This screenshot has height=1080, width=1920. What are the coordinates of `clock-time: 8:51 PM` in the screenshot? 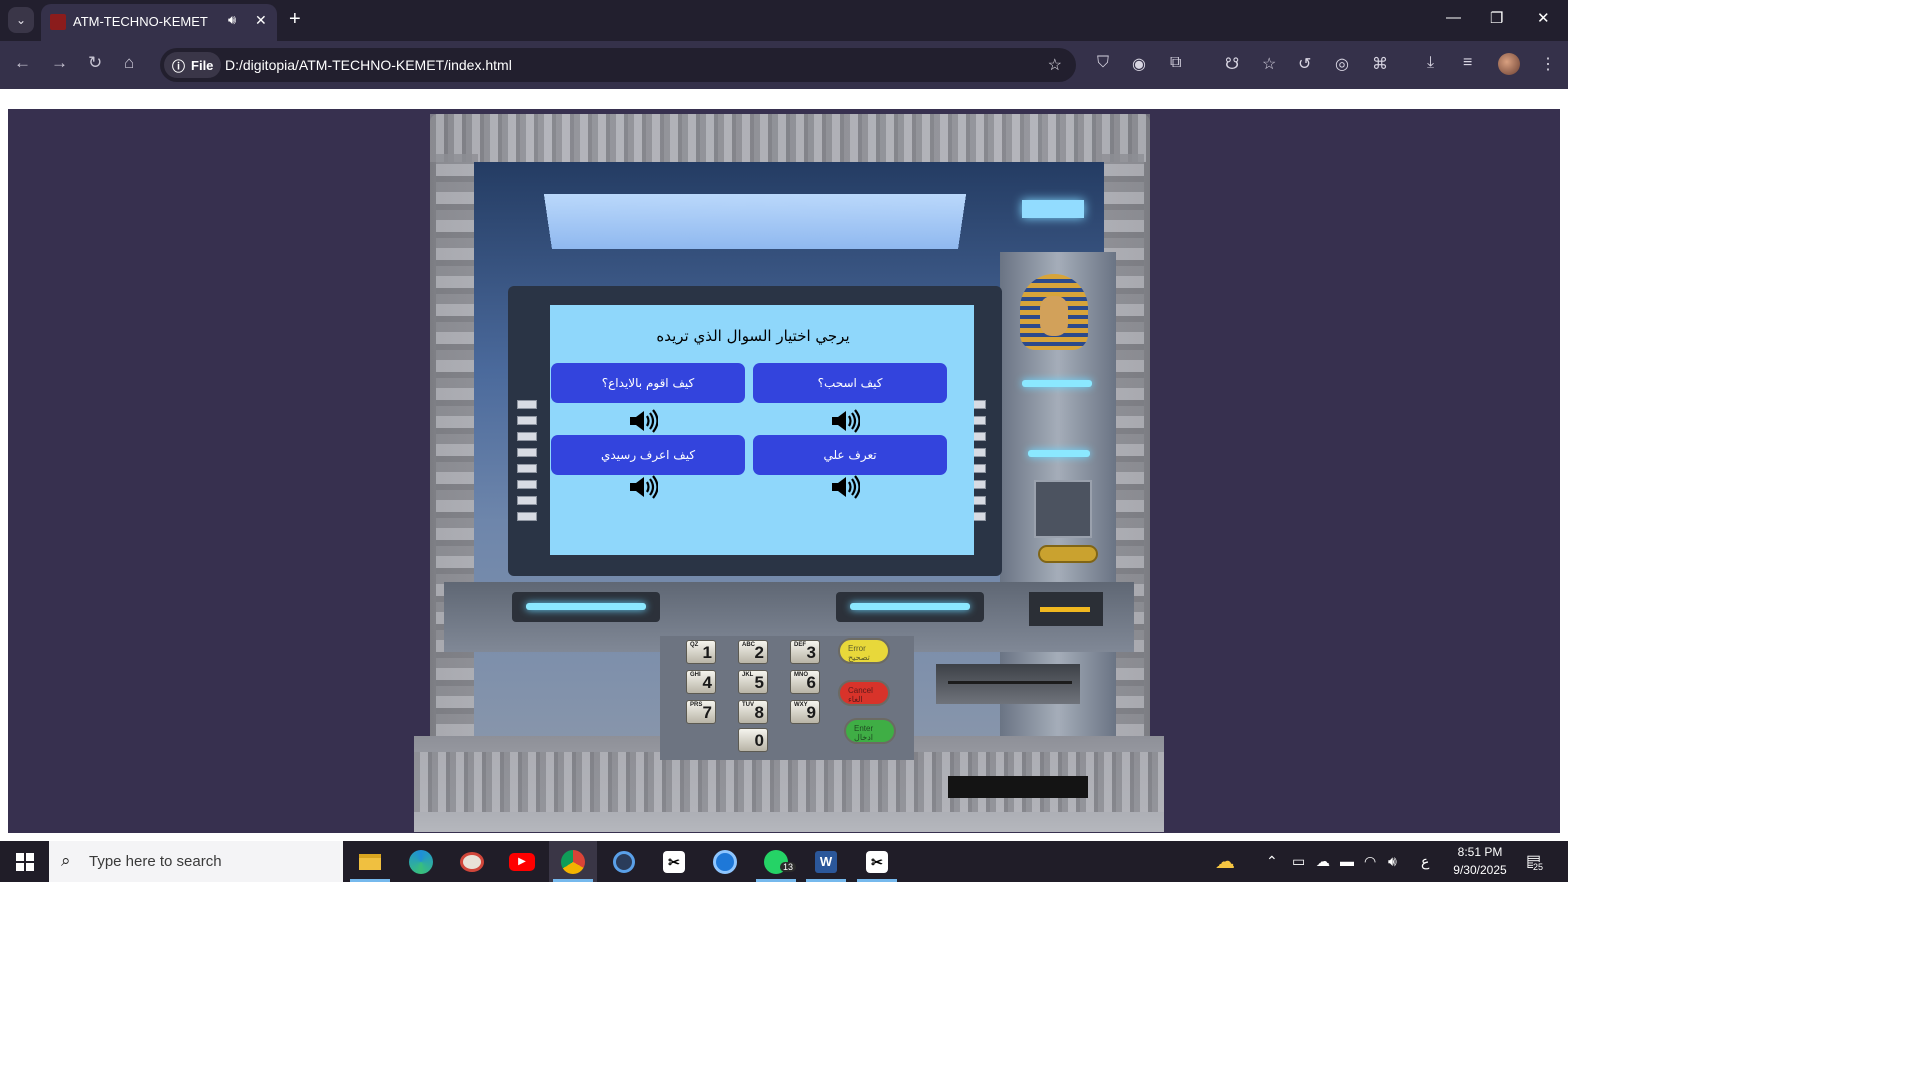 It's located at (1480, 852).